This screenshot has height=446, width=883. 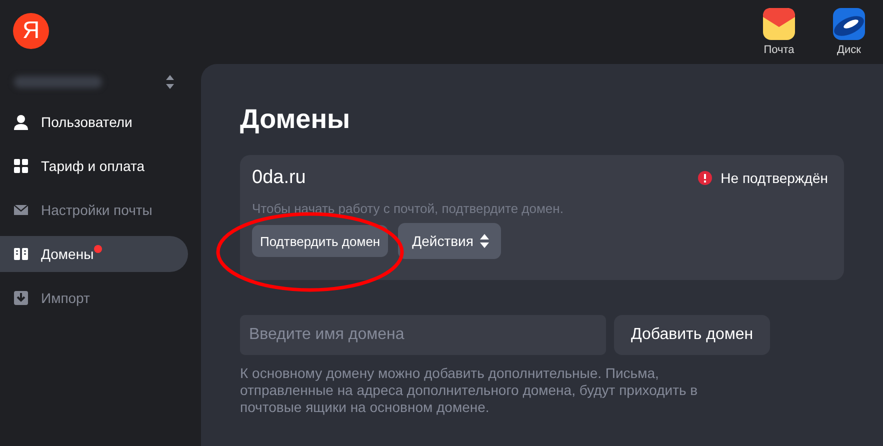 I want to click on domain-name: 0da.ru, so click(x=279, y=178).